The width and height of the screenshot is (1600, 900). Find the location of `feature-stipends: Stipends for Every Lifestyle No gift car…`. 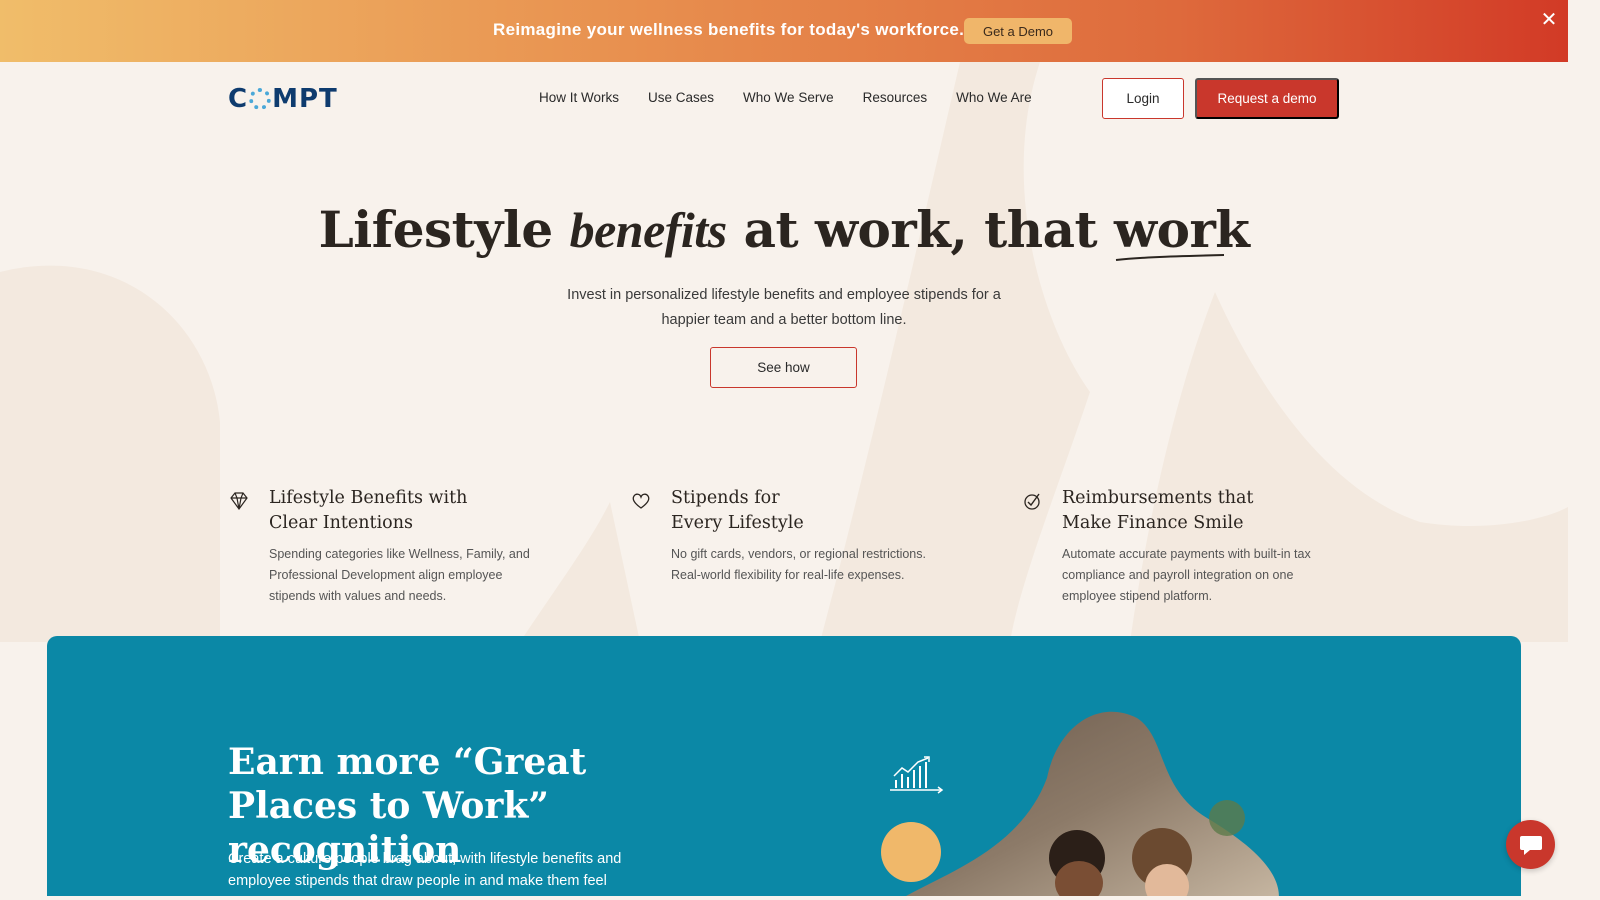

feature-stipends: Stipends for Every Lifestyle No gift car… is located at coordinates (790, 536).